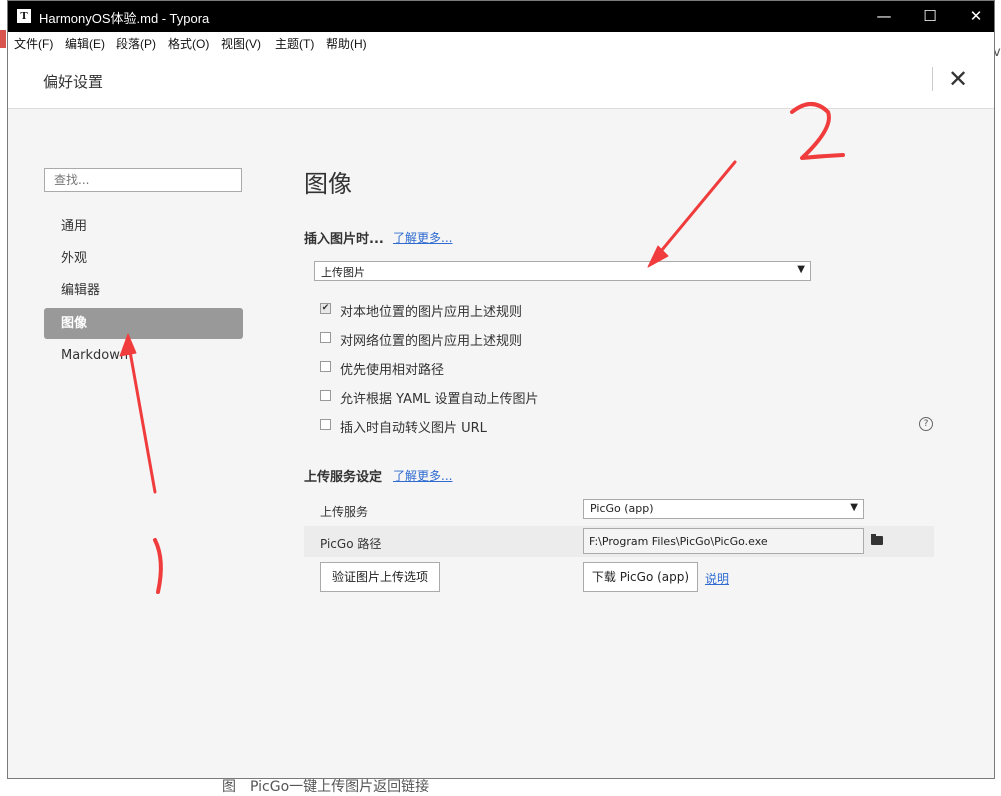  I want to click on background-fragment, so click(3, 39).